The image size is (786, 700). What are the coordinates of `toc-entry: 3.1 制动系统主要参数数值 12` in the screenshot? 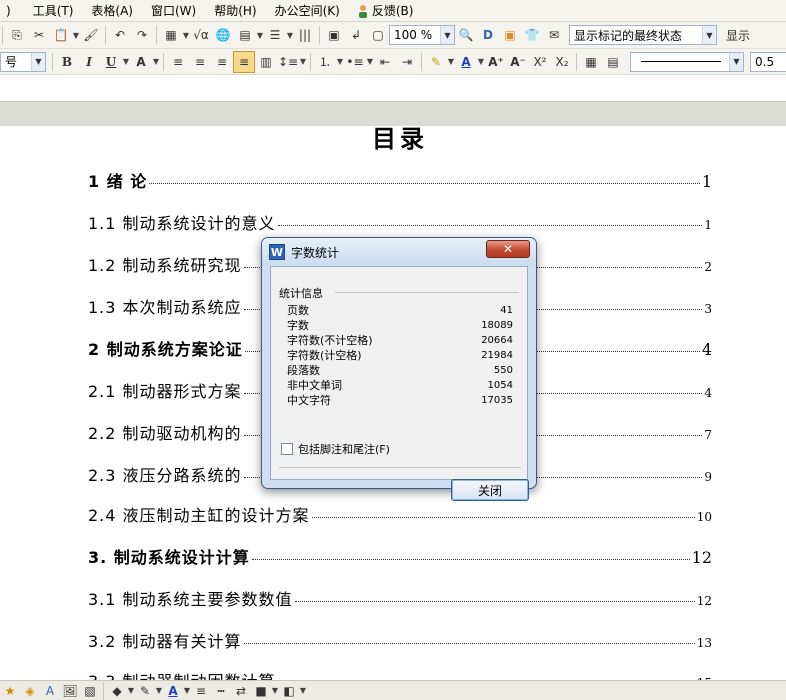 It's located at (400, 598).